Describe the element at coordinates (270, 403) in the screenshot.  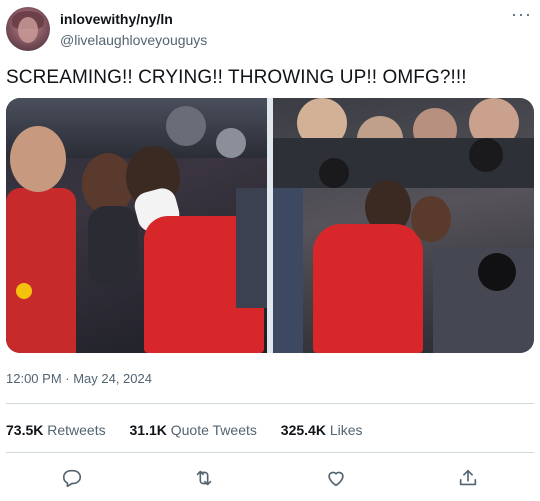
I see `divider-top` at that location.